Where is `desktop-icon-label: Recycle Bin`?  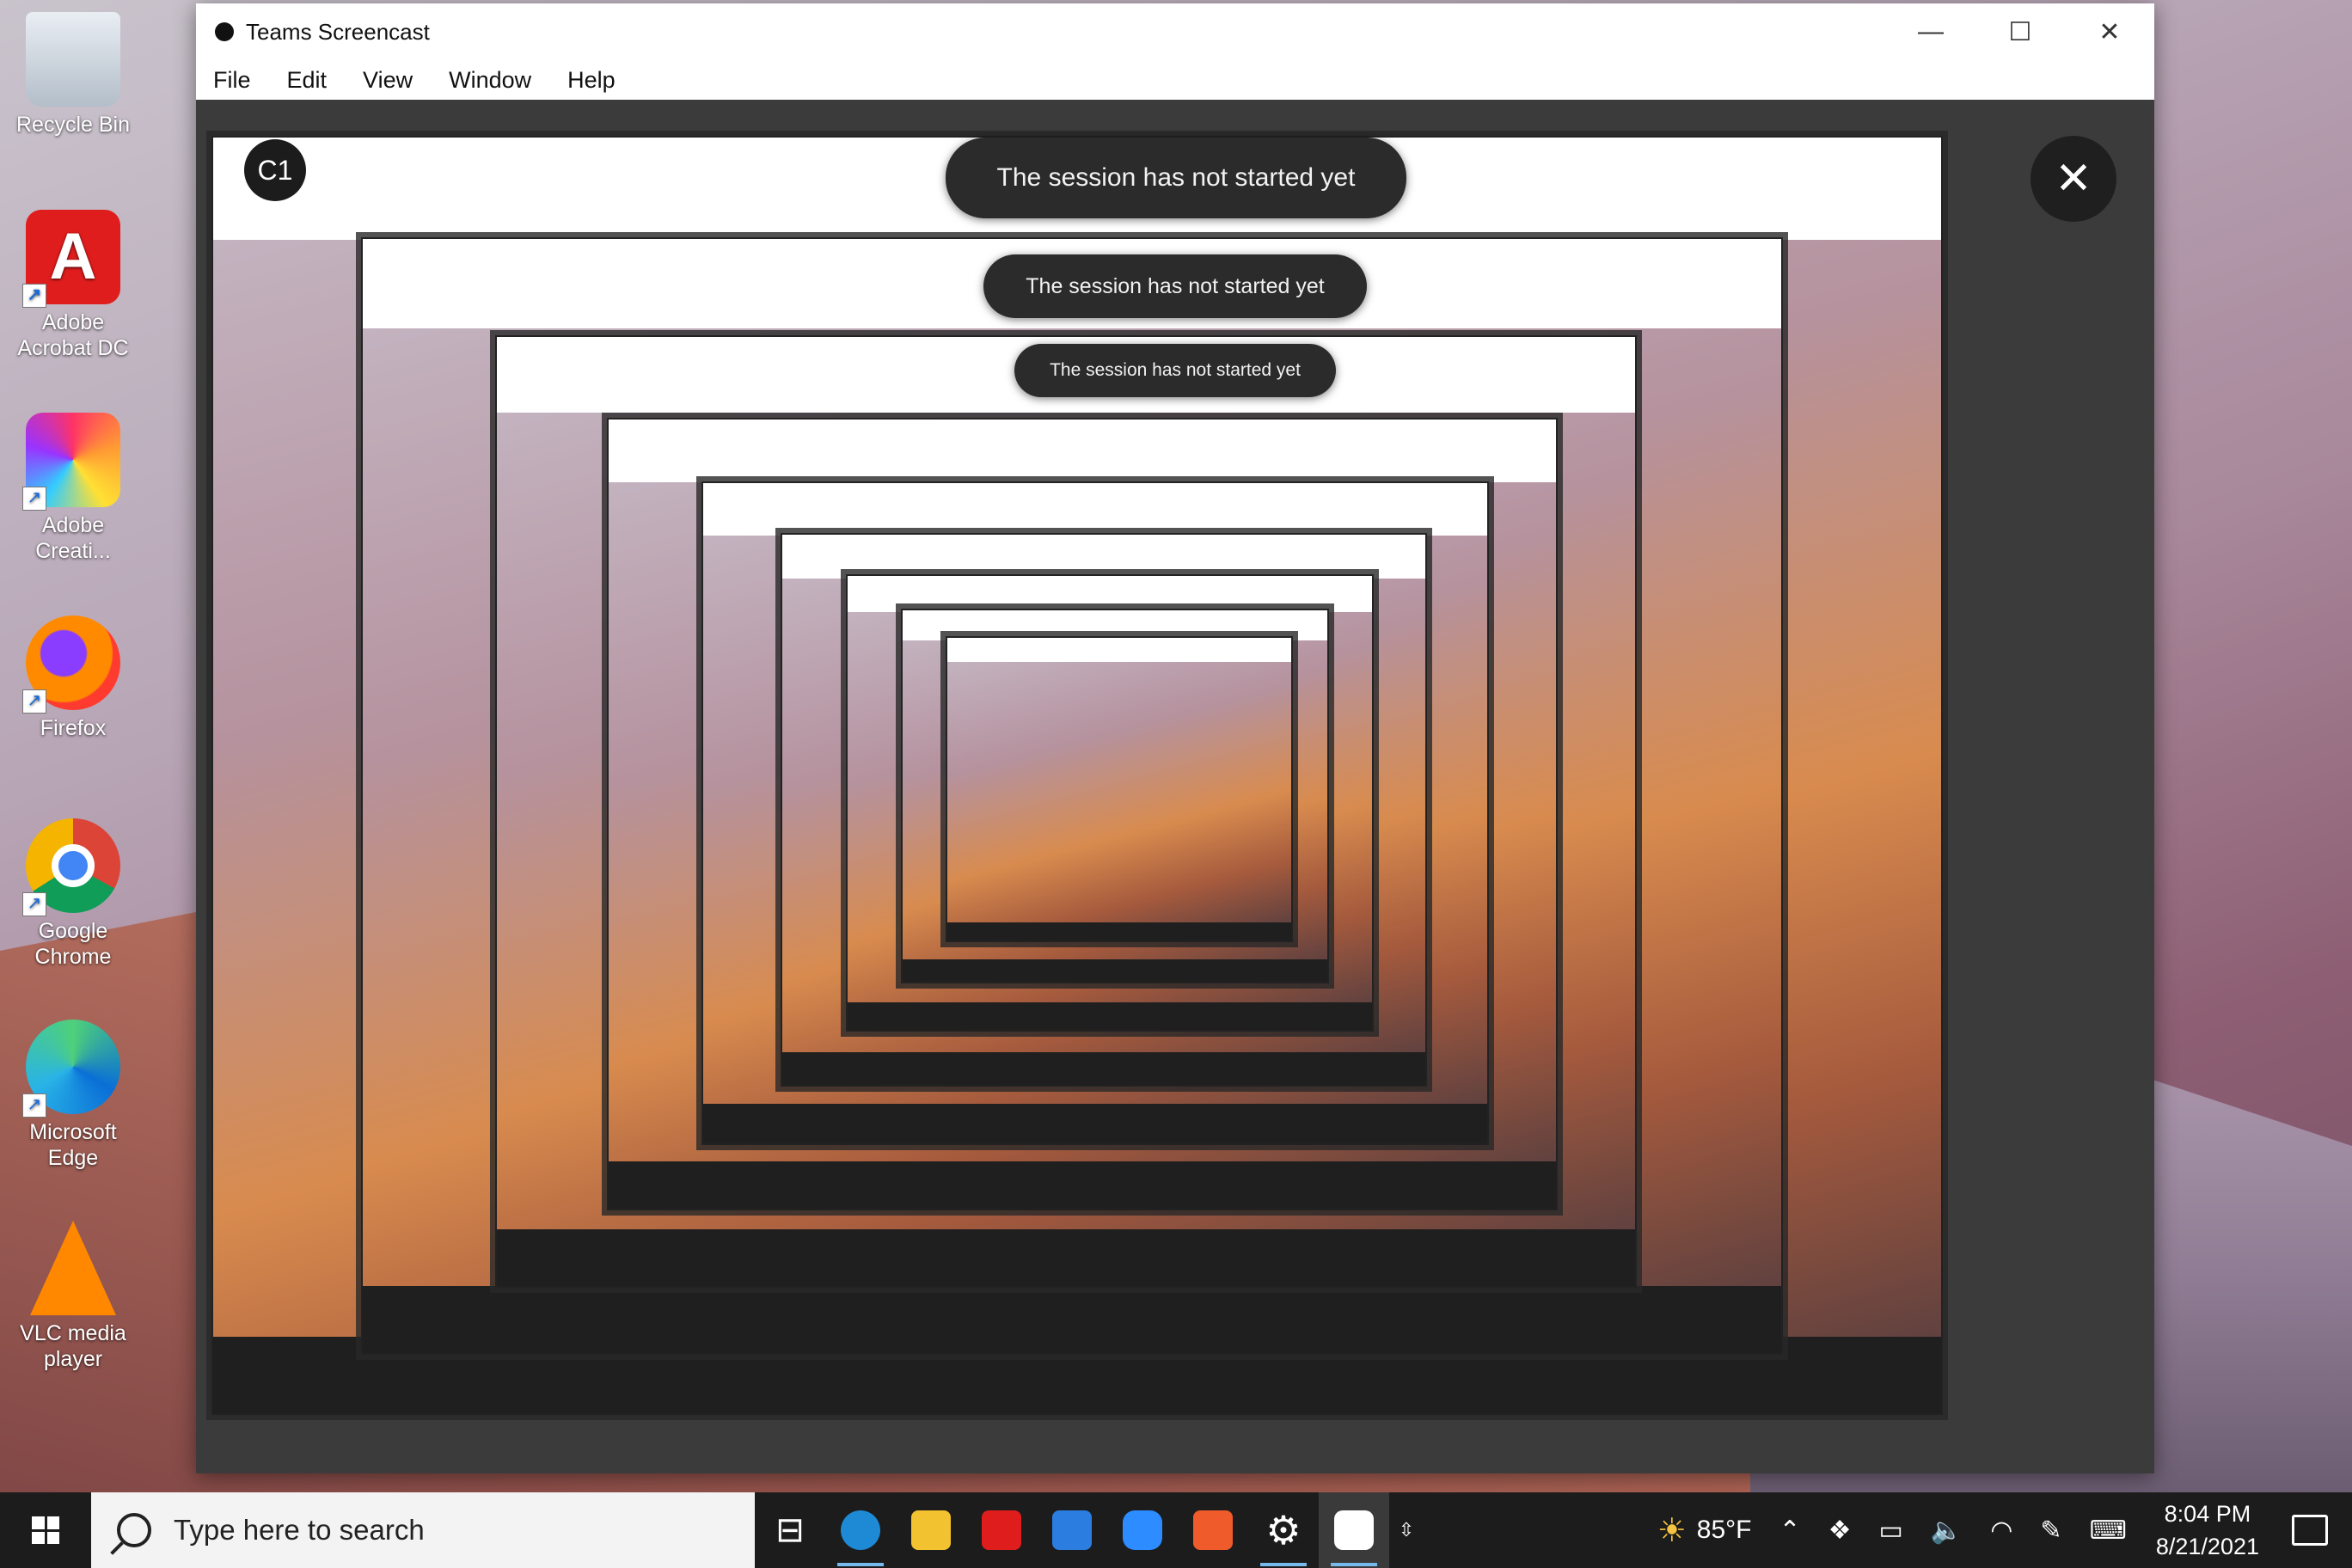 desktop-icon-label: Recycle Bin is located at coordinates (73, 125).